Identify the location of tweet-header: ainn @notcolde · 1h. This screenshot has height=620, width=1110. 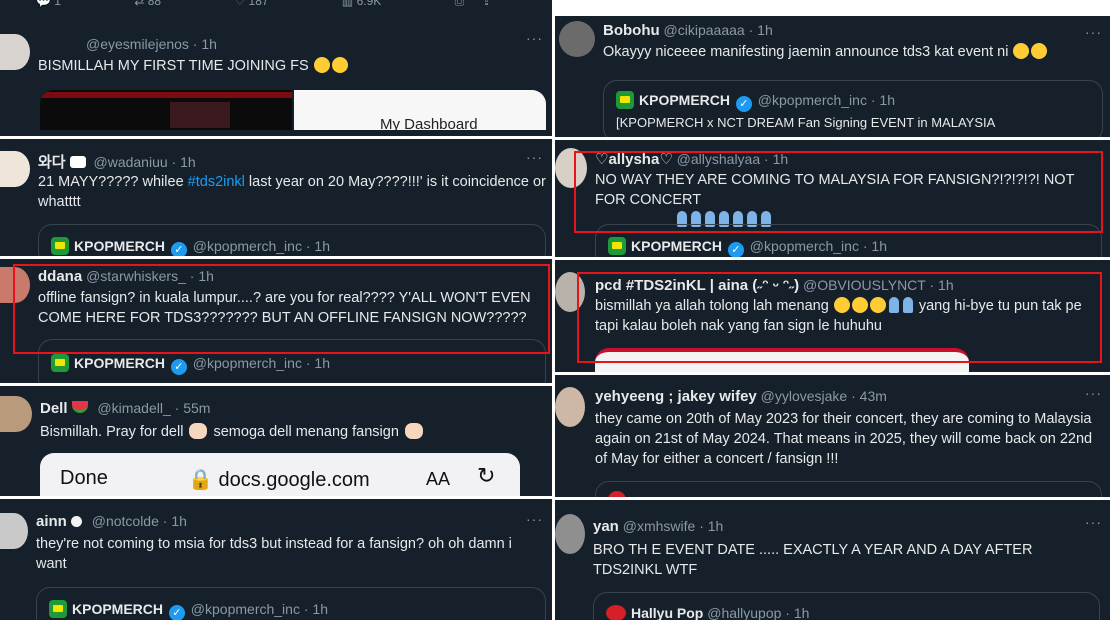
(111, 521).